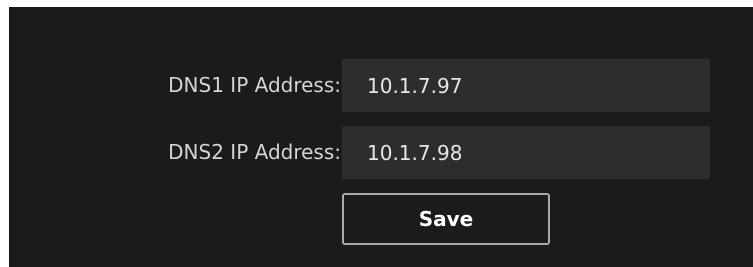 The image size is (753, 267). Describe the element at coordinates (254, 85) in the screenshot. I see `dns1-ip-address-label: DNS1 IP Address:` at that location.